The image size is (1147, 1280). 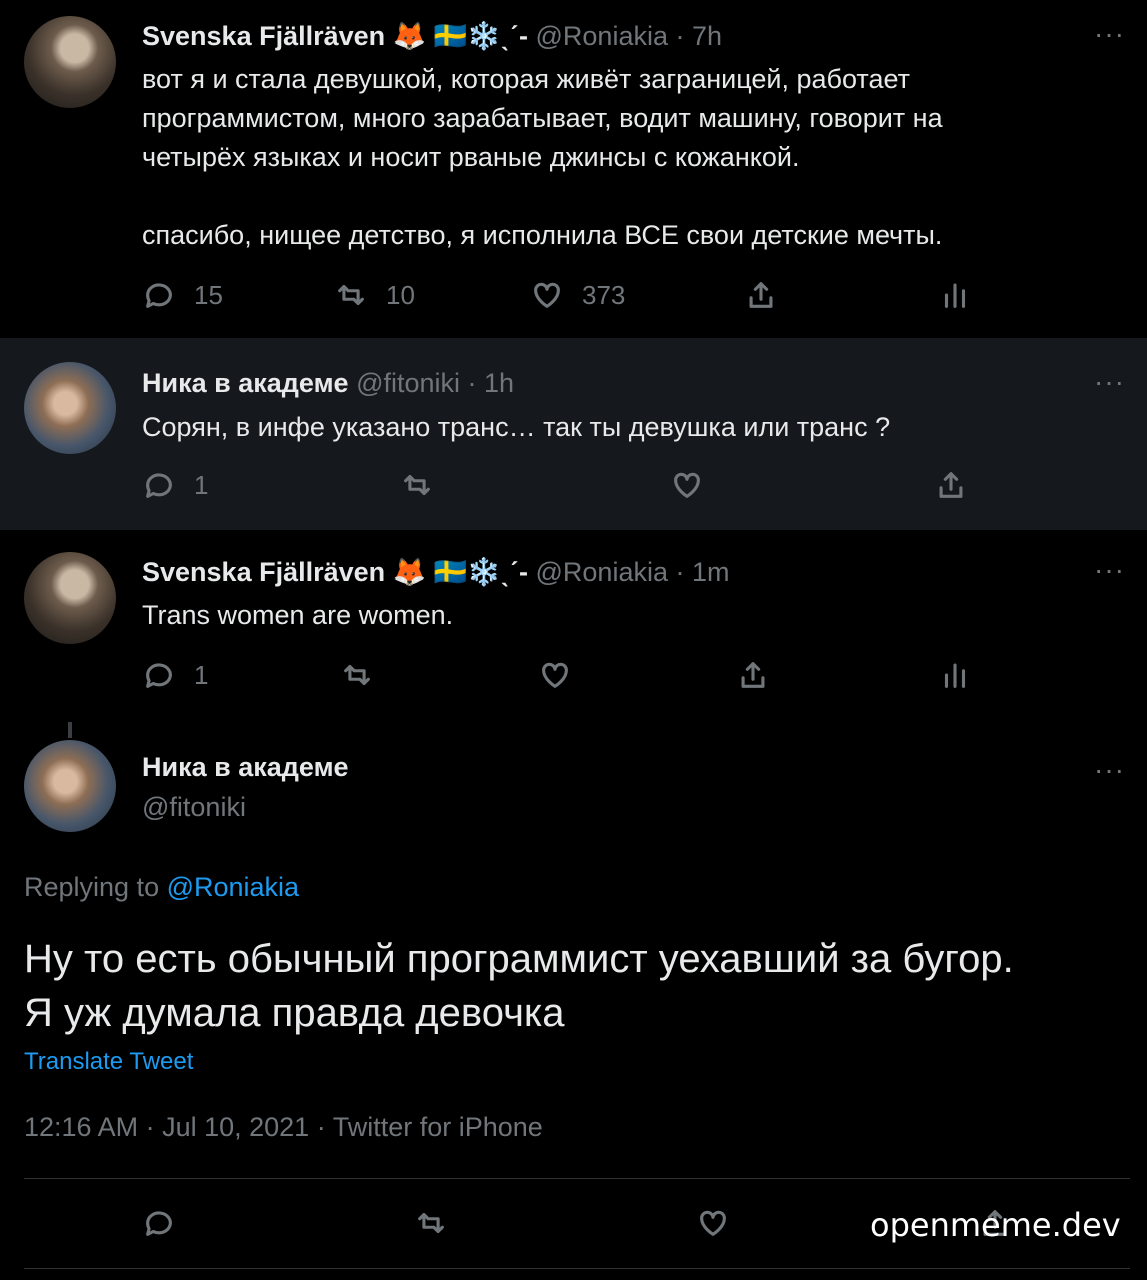 I want to click on retweet-button: 10, so click(x=374, y=295).